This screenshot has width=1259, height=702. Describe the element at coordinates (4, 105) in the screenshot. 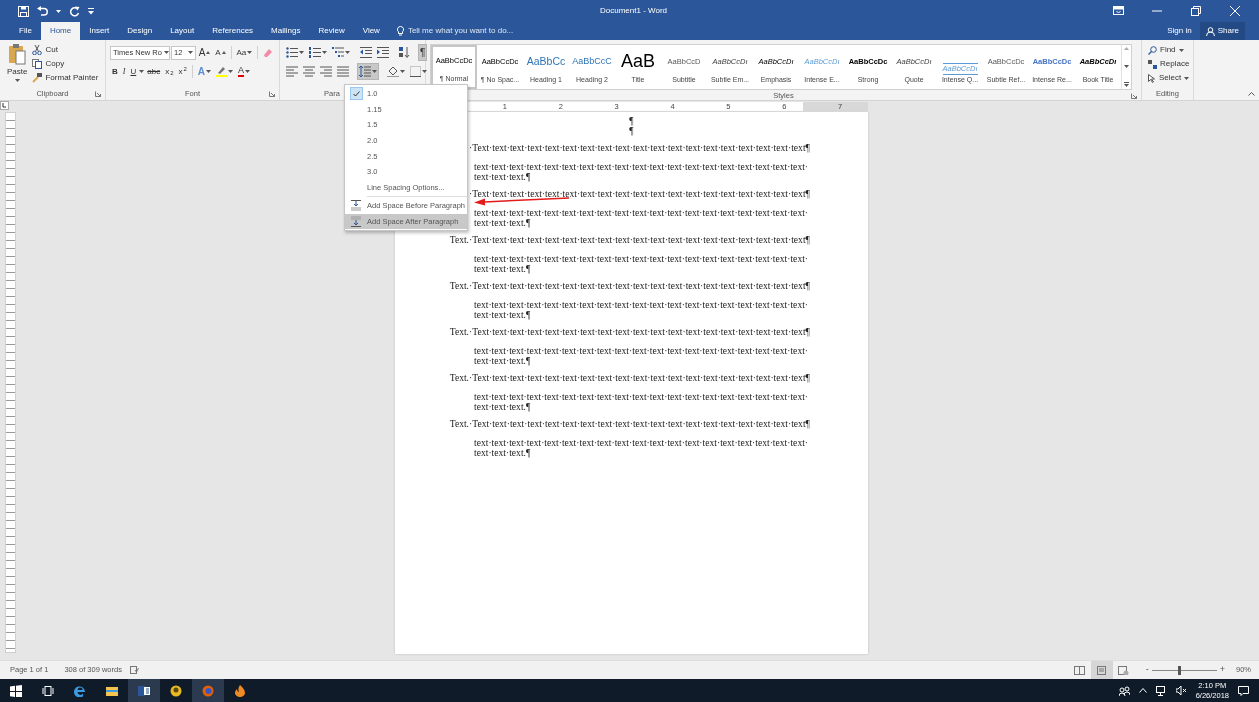

I see `tab-selector-icon` at that location.